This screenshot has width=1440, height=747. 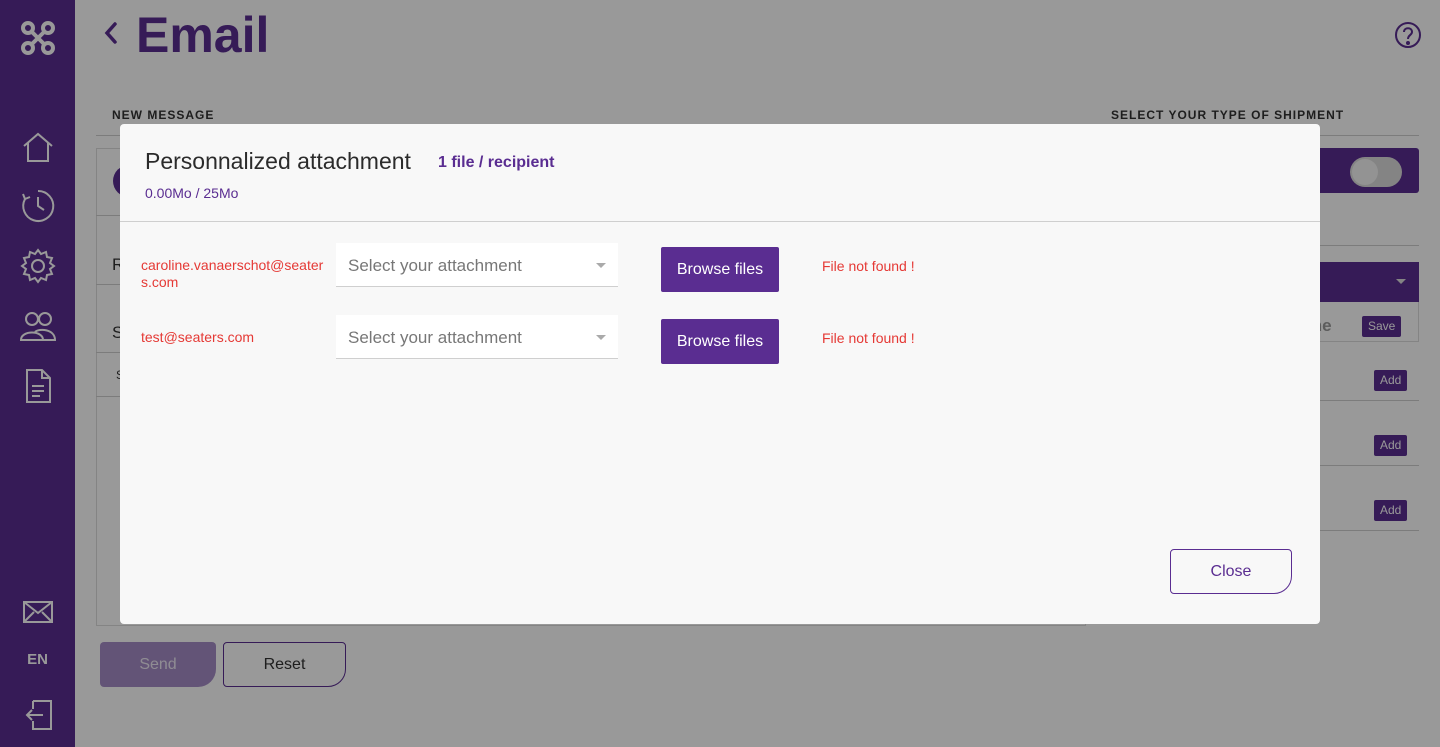 What do you see at coordinates (198, 337) in the screenshot?
I see `recipient-email: test@seaters.com` at bounding box center [198, 337].